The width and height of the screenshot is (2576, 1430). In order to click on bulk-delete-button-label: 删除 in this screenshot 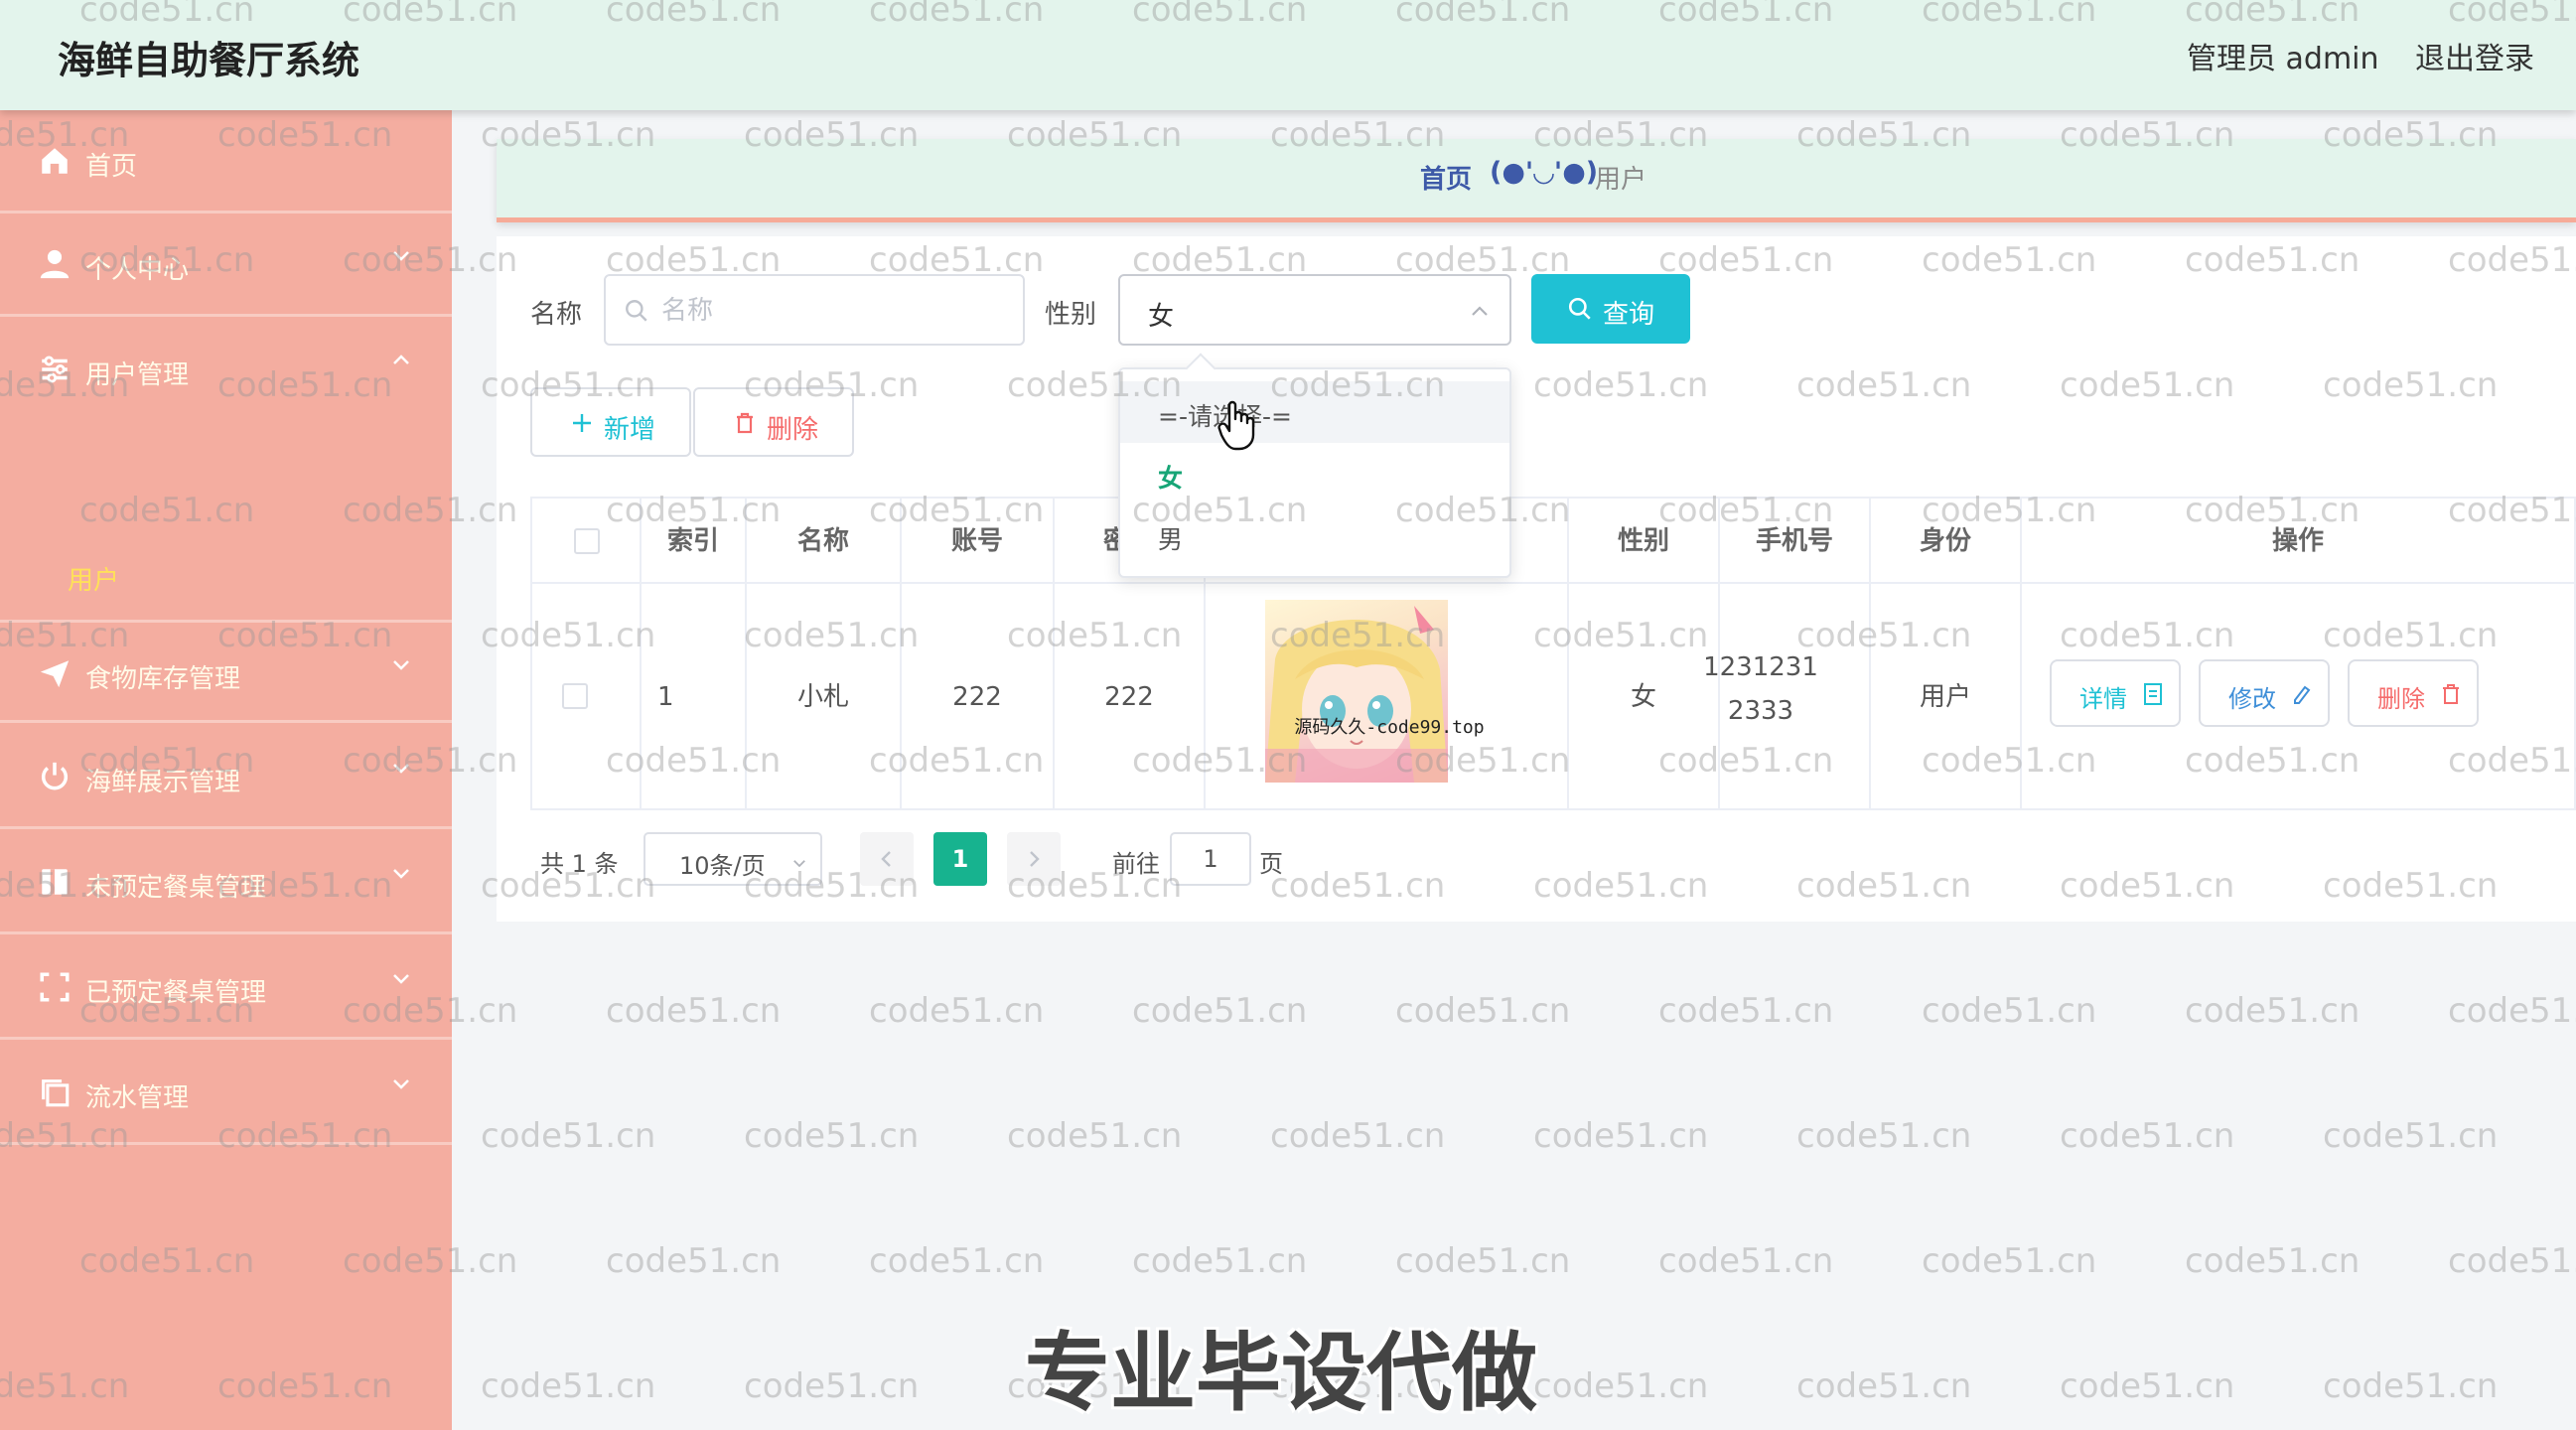, I will do `click(793, 430)`.